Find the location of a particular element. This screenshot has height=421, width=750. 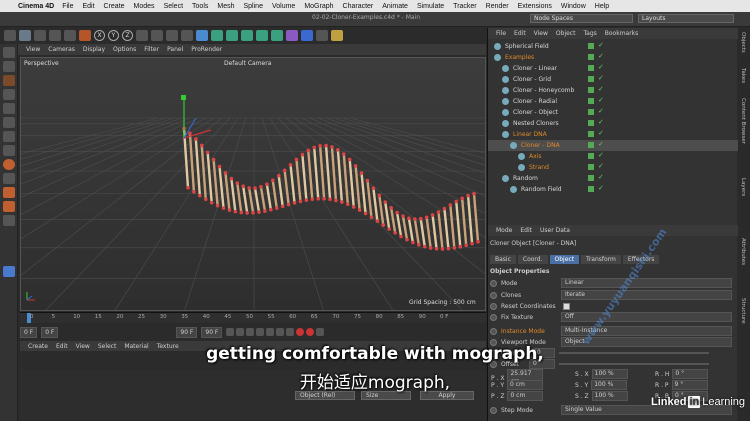

layouts-select: Layouts is located at coordinates (686, 18).